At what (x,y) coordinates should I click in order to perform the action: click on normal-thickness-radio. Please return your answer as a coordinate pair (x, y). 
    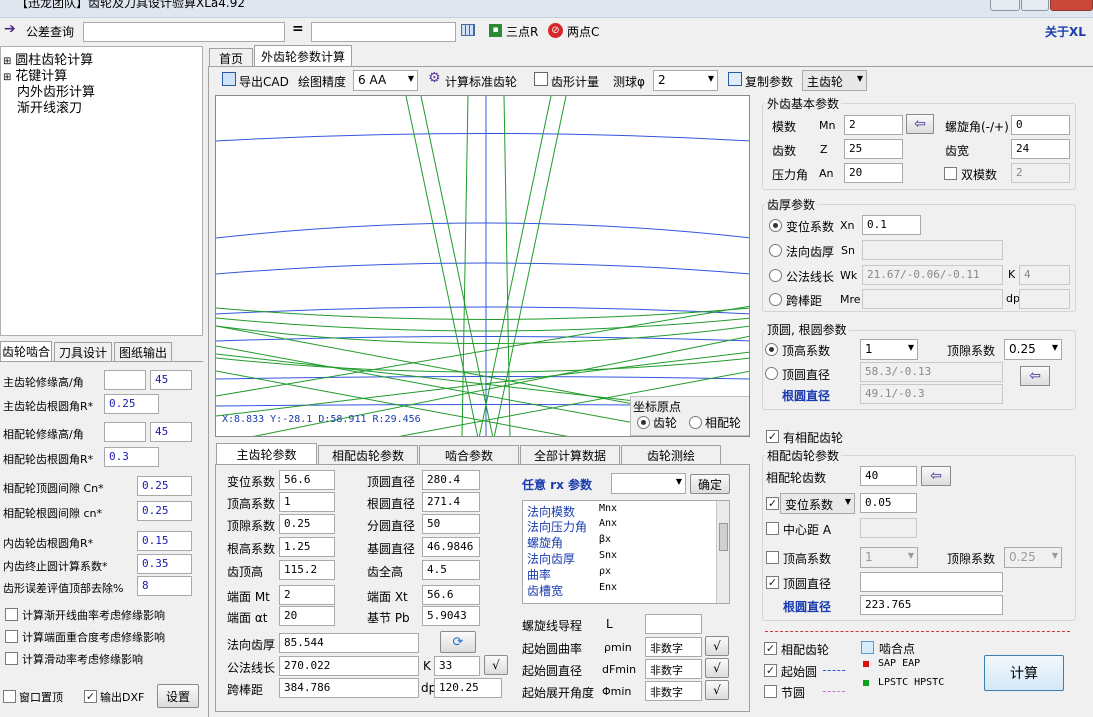
    Looking at the image, I should click on (775, 250).